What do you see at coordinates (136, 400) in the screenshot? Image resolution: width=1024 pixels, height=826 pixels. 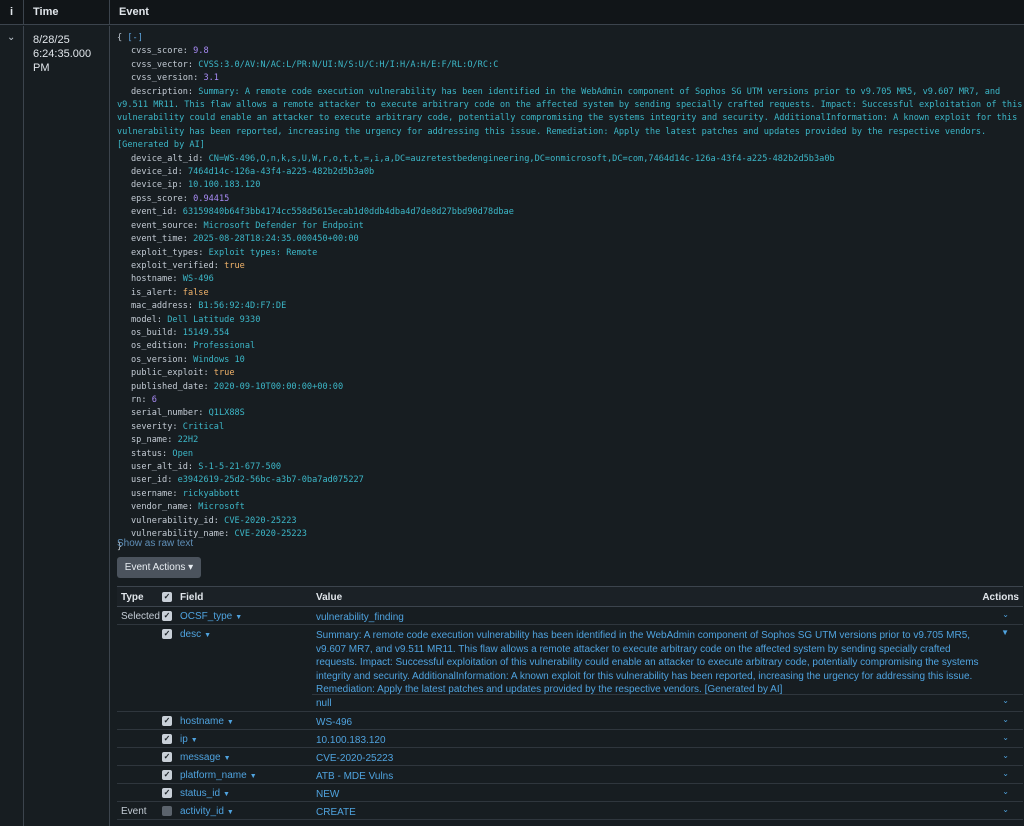 I see `json-key: rn` at bounding box center [136, 400].